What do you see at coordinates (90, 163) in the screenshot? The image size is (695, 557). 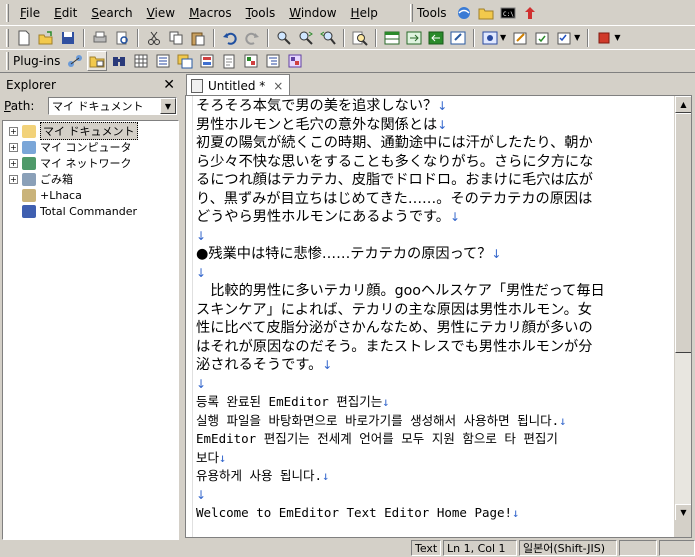 I see `tree-item: + マイ ネットワーク` at bounding box center [90, 163].